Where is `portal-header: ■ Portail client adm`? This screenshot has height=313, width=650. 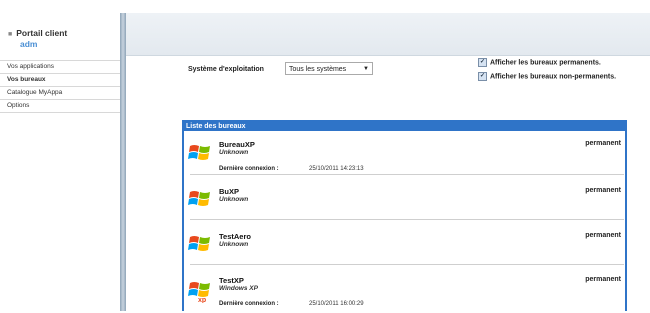
portal-header: ■ Portail client adm is located at coordinates (37, 38).